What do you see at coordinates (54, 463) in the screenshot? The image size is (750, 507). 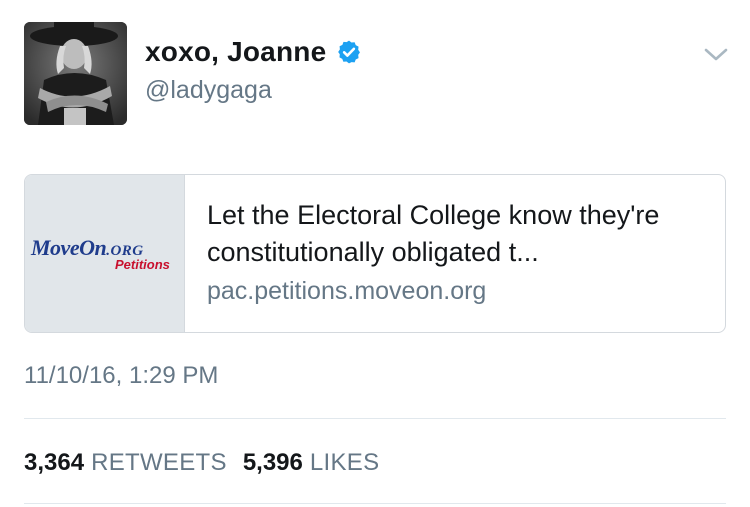 I see `retweets-count: 3,364` at bounding box center [54, 463].